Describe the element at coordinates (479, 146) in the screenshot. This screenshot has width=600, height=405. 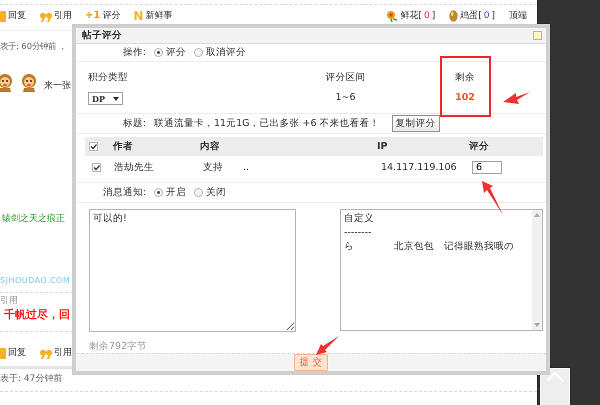
I see `column-header: 评分` at that location.